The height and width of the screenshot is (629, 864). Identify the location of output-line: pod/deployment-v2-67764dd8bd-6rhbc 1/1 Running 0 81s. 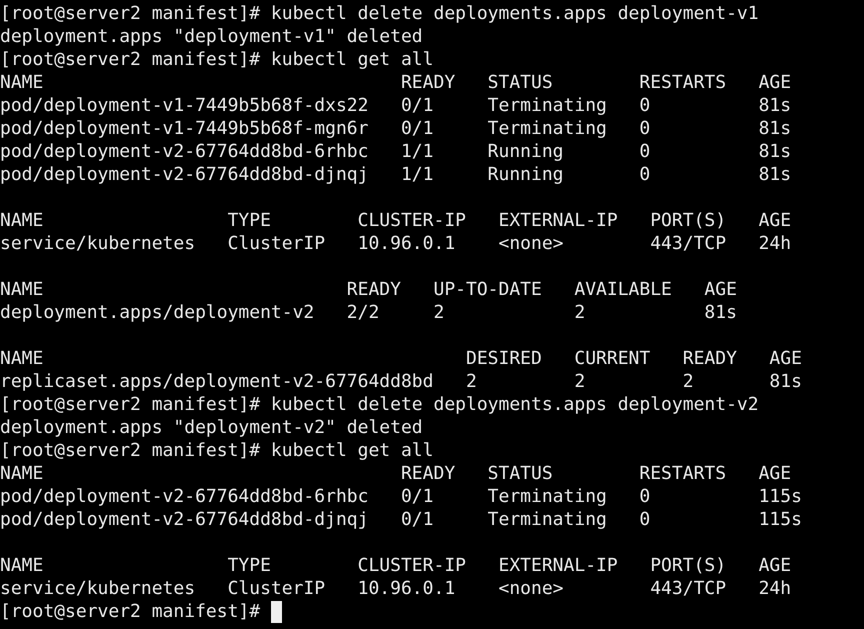
(396, 151).